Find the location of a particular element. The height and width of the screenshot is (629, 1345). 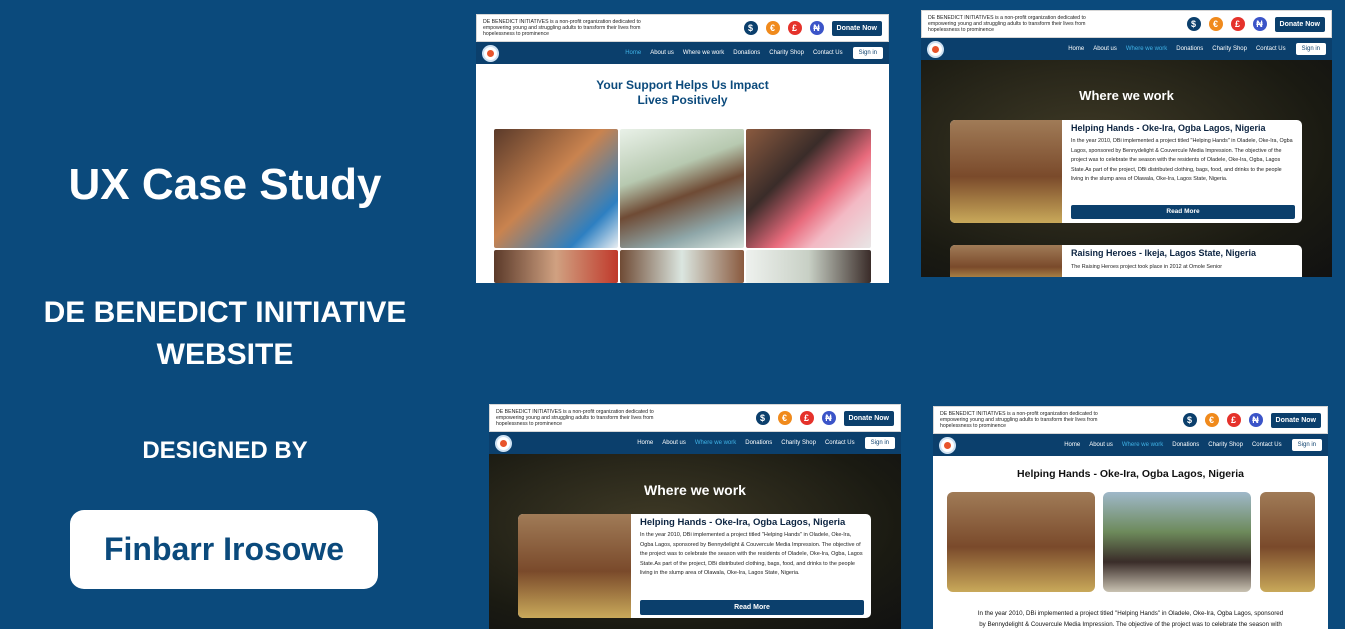

photo-doctor is located at coordinates (682, 188).